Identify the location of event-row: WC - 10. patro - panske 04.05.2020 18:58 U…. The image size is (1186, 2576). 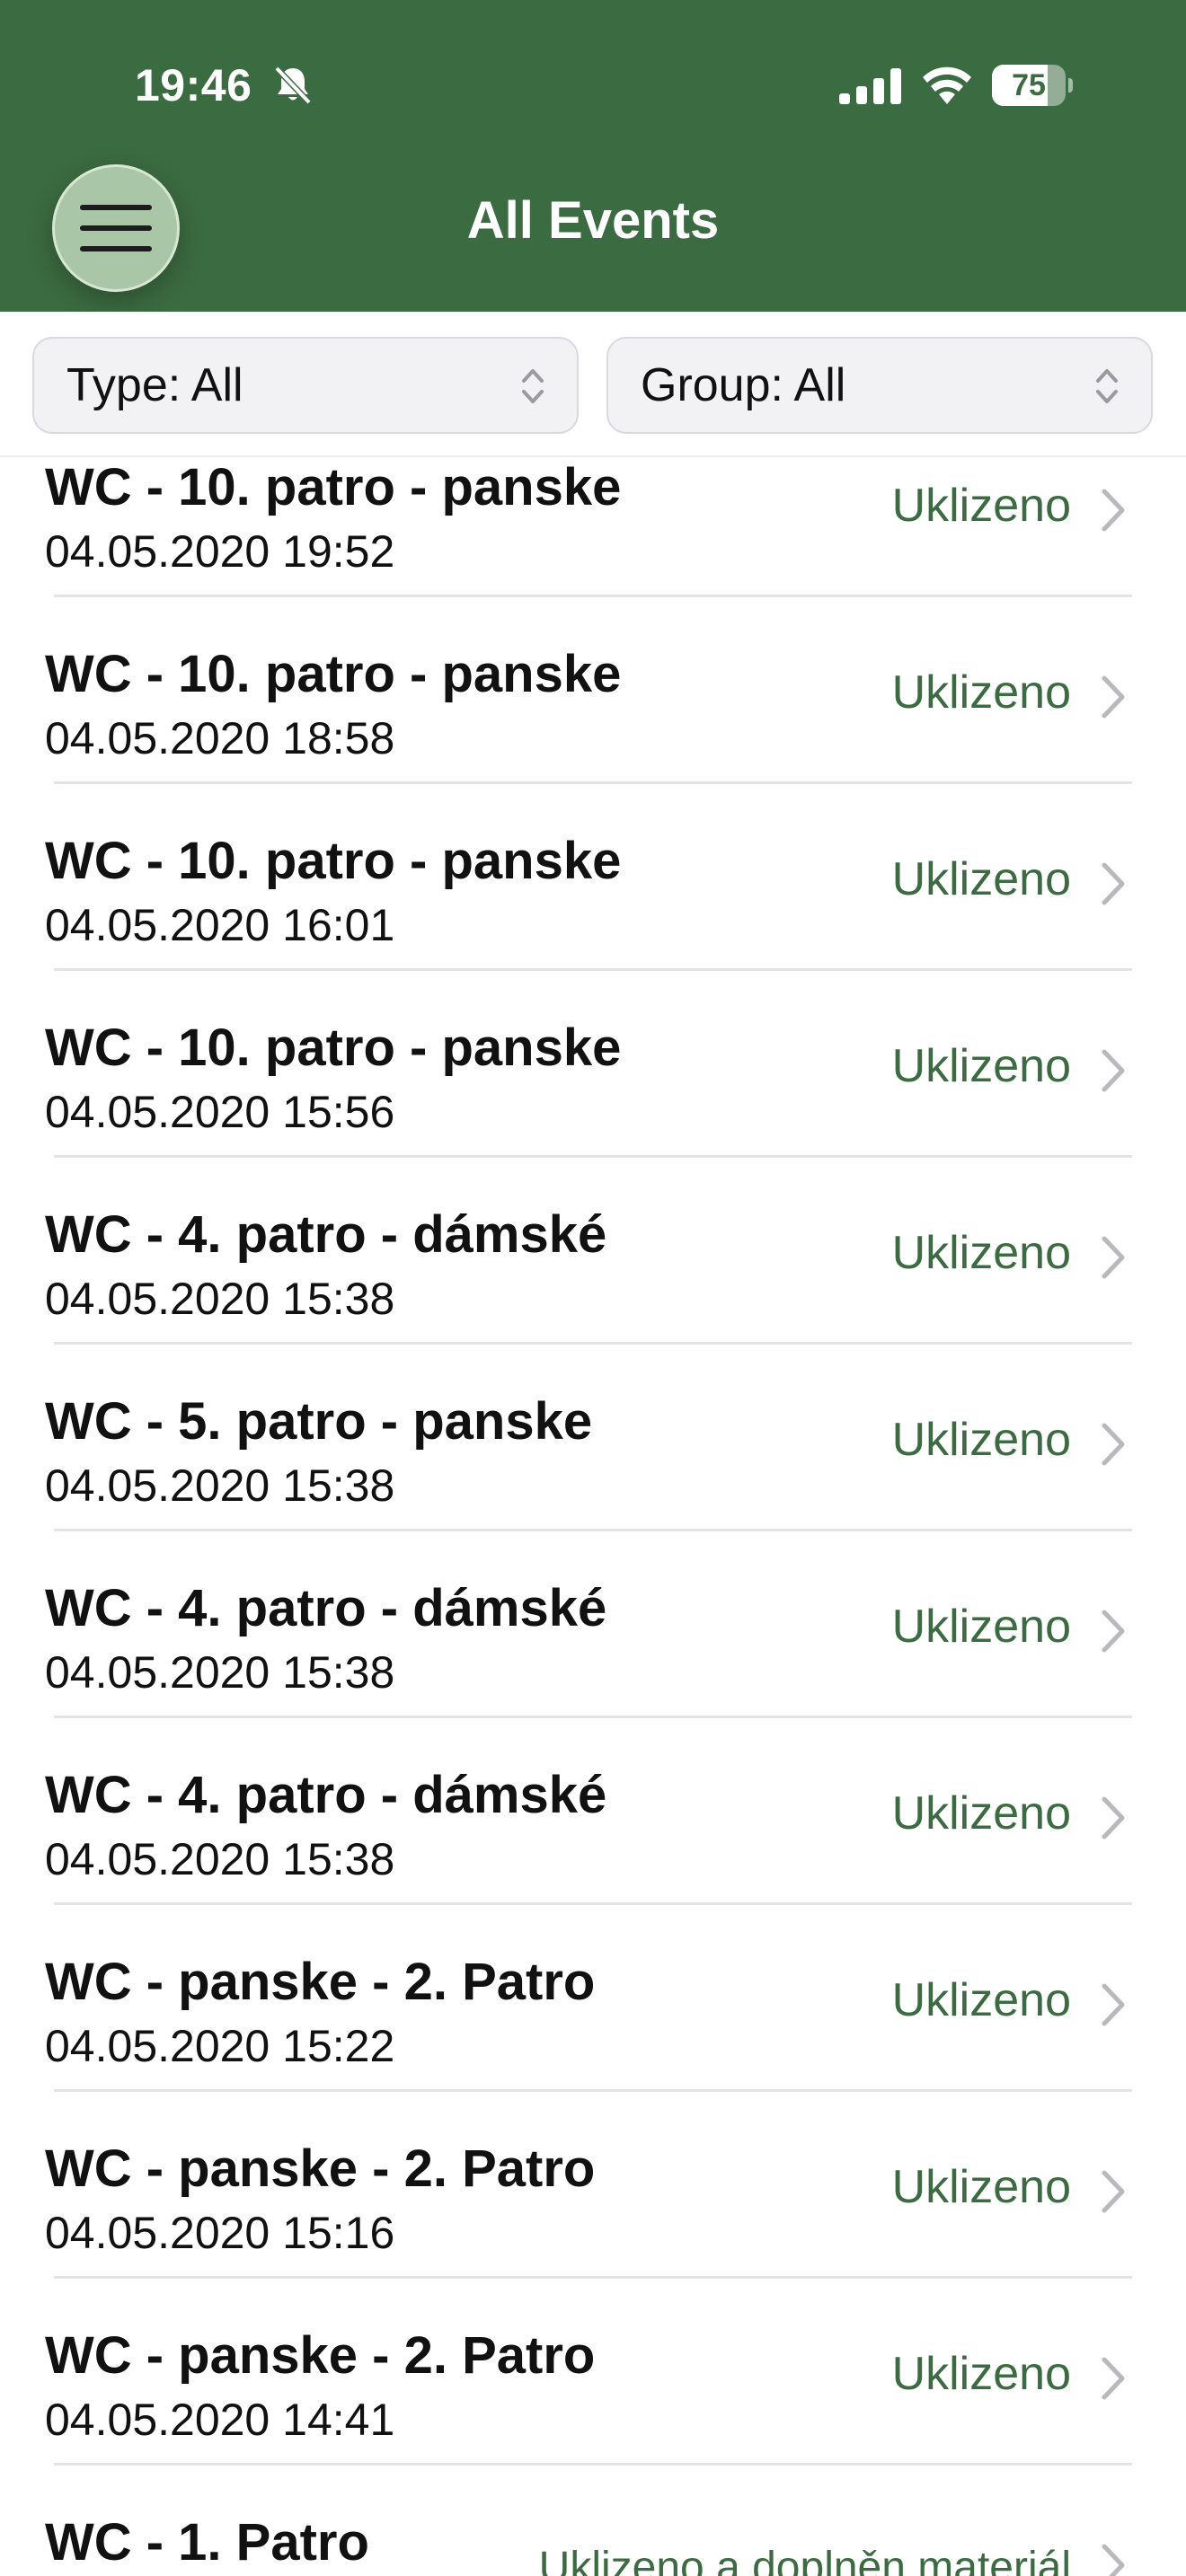
(593, 732).